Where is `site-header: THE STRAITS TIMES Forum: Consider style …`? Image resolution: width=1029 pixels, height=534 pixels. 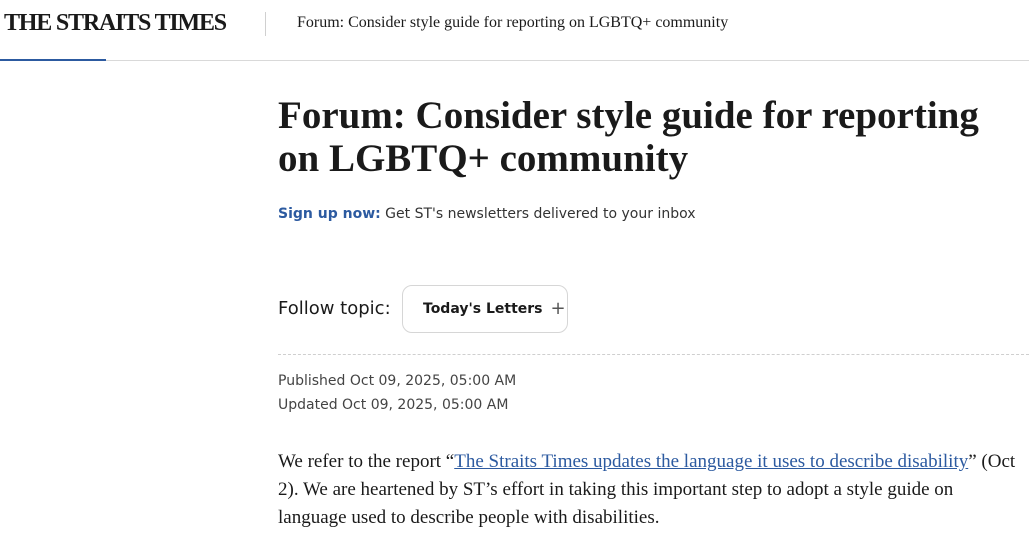
site-header: THE STRAITS TIMES Forum: Consider style … is located at coordinates (514, 30).